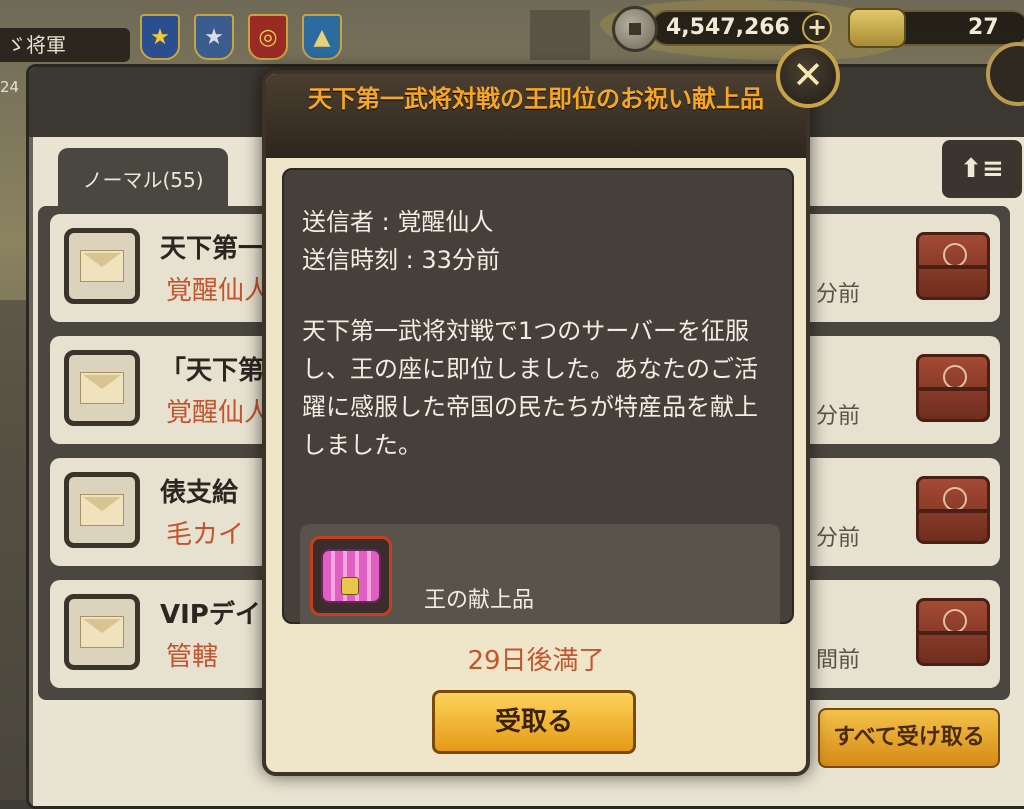 This screenshot has width=1024, height=809. Describe the element at coordinates (808, 76) in the screenshot. I see `close-icon: ✕` at that location.